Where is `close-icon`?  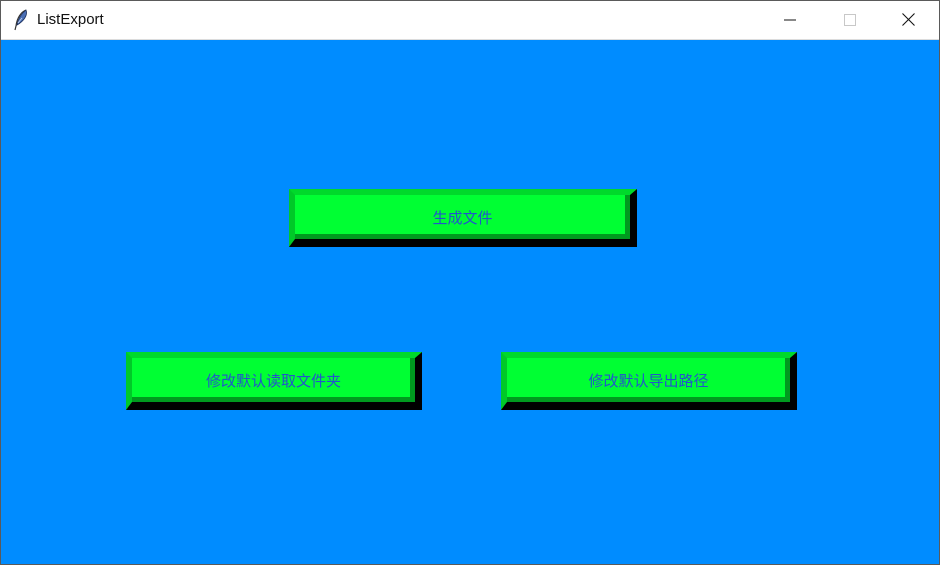 close-icon is located at coordinates (908, 20).